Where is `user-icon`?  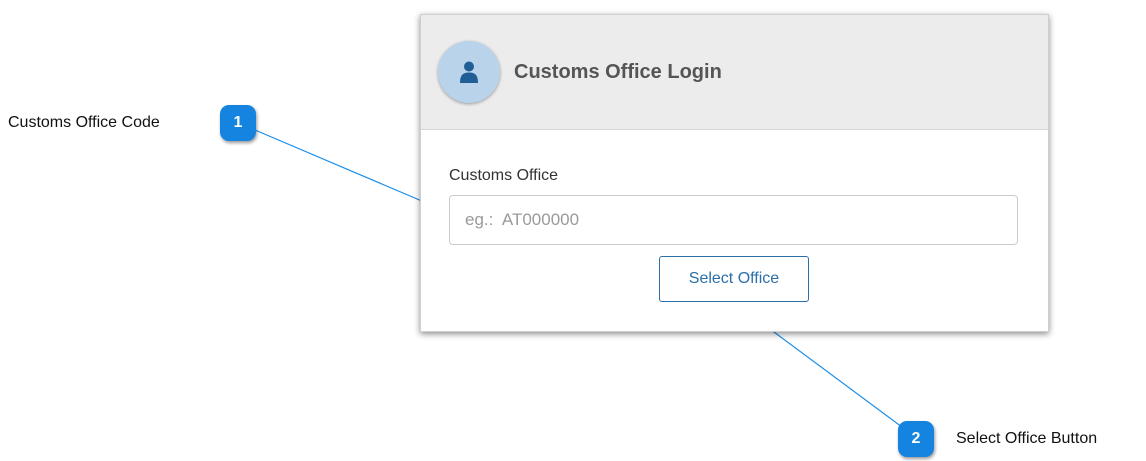
user-icon is located at coordinates (469, 72).